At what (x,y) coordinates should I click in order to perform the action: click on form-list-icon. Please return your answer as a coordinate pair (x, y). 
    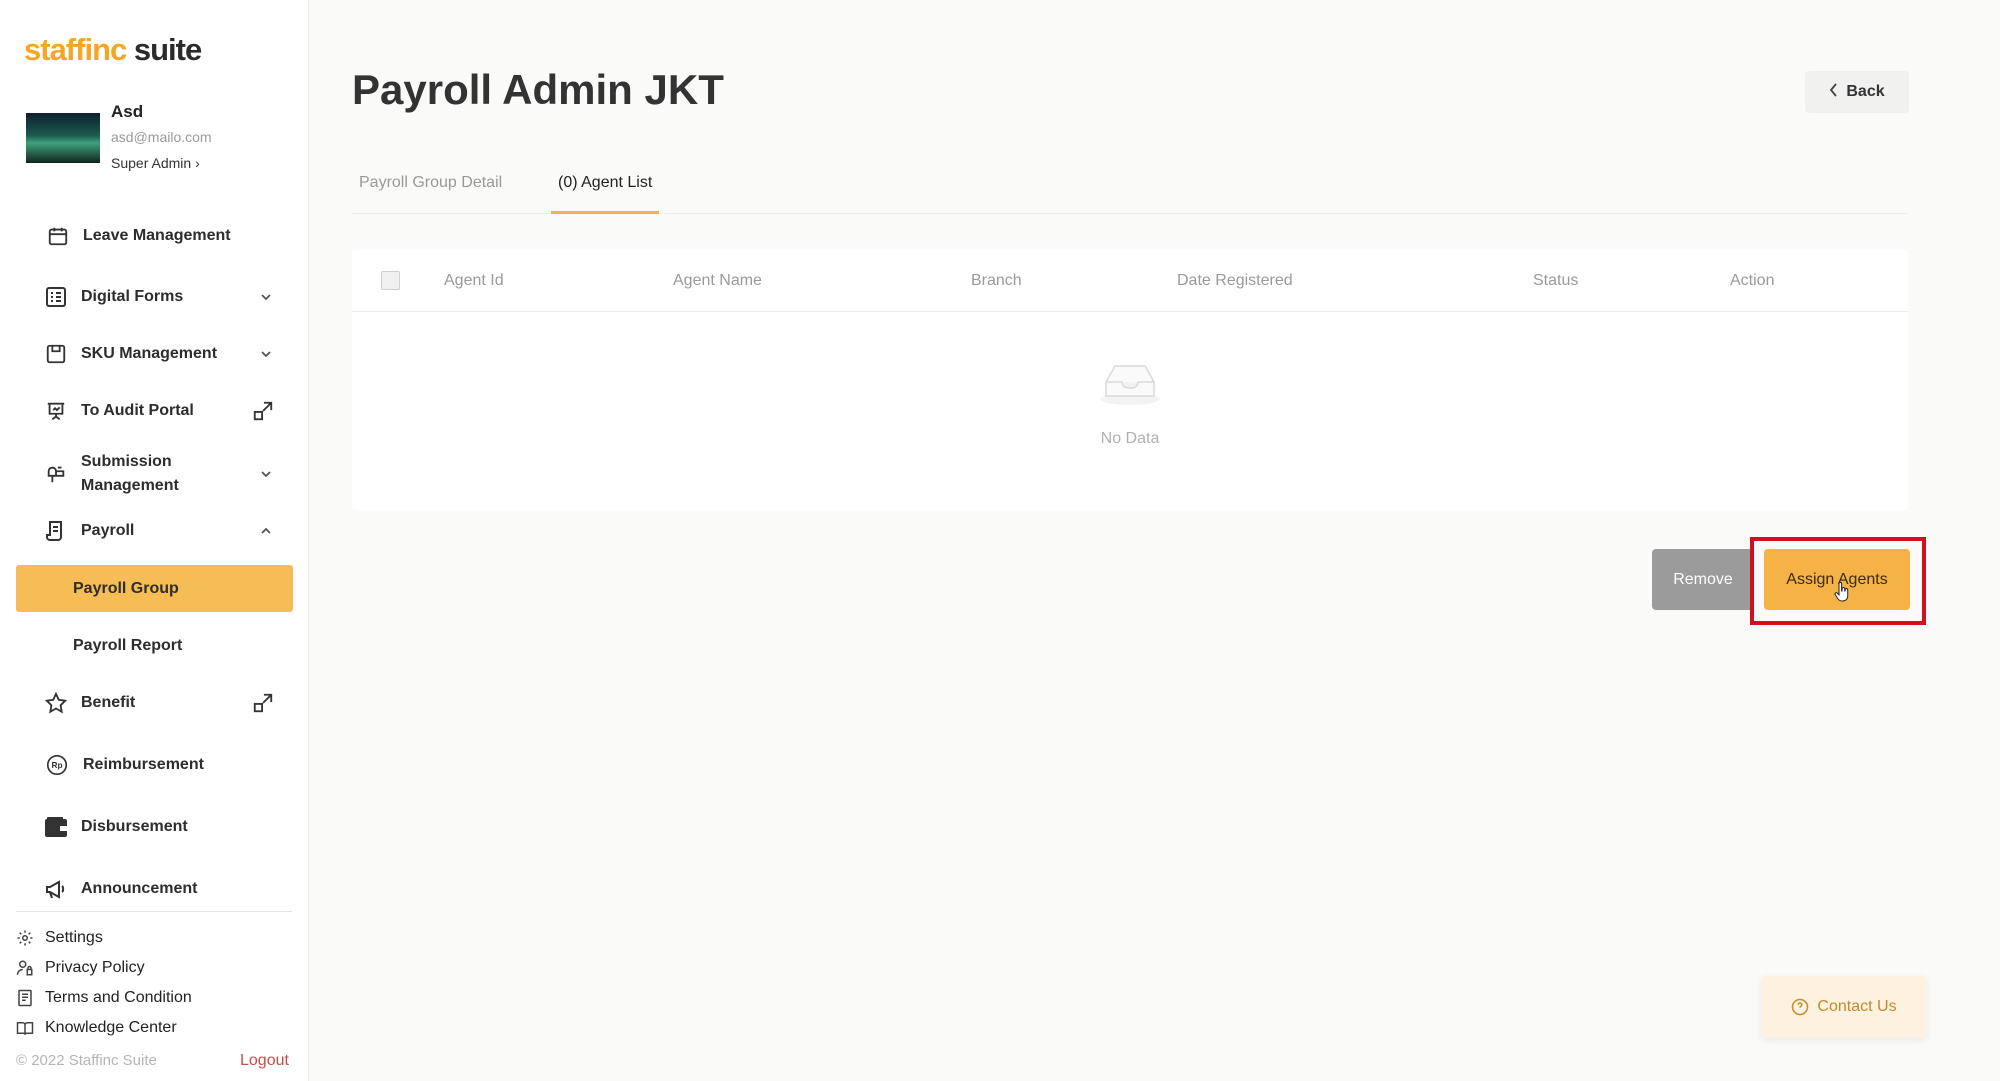
    Looking at the image, I should click on (56, 297).